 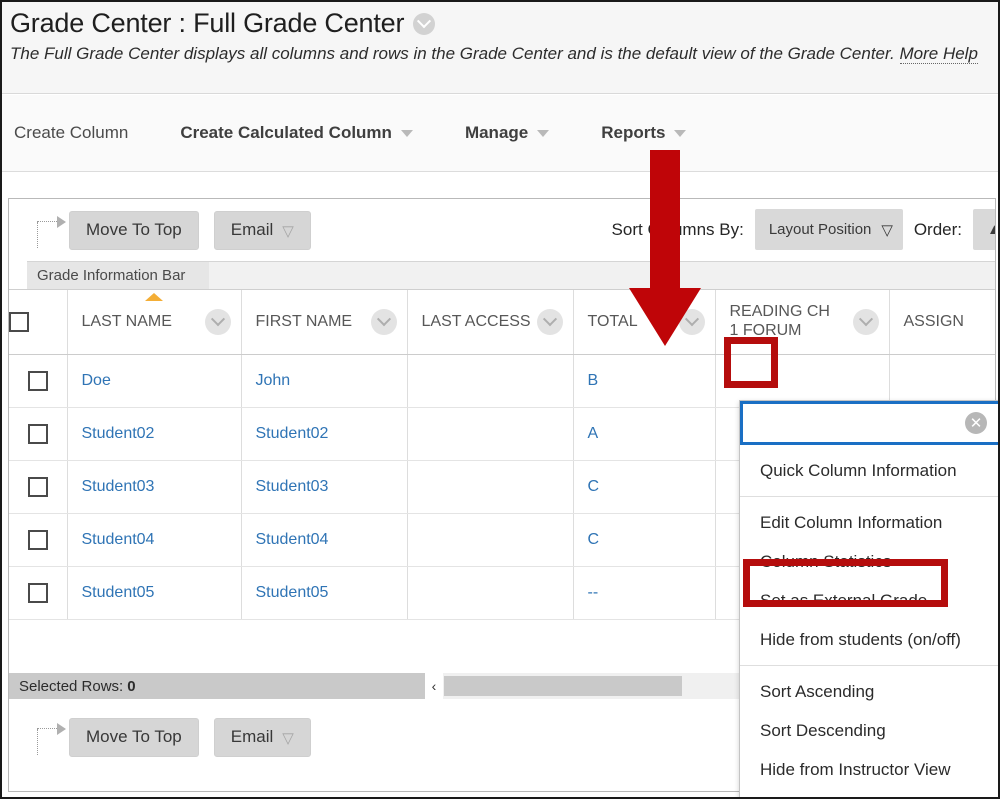 What do you see at coordinates (869, 691) in the screenshot?
I see `menu-item-sort-ascending: Sort Ascending` at bounding box center [869, 691].